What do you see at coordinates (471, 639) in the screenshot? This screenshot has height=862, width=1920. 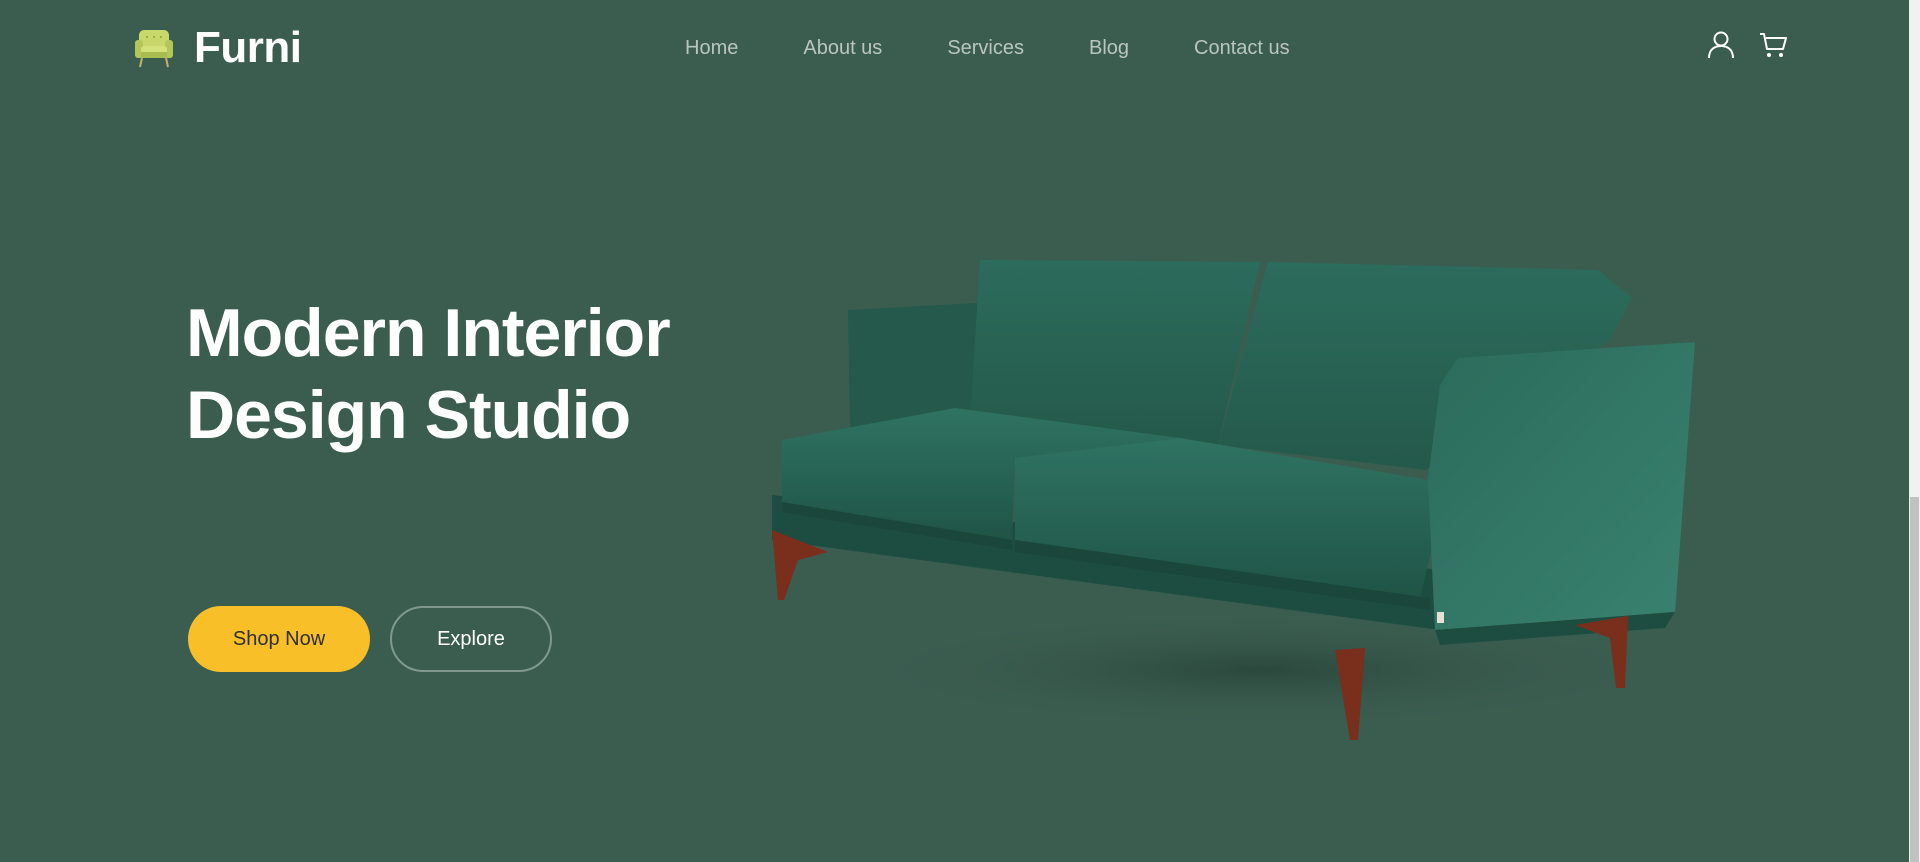 I see `explore-button: Explore` at bounding box center [471, 639].